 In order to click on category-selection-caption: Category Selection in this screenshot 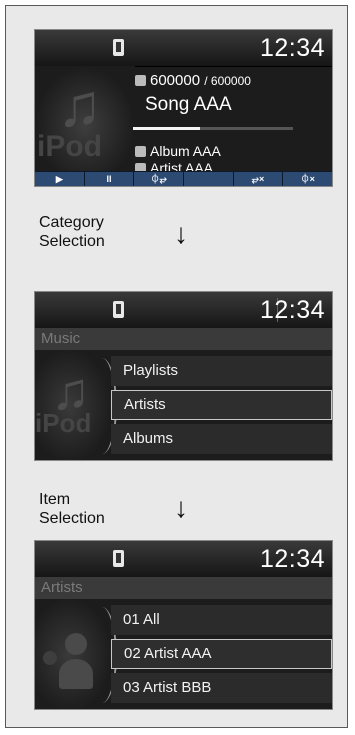, I will do `click(72, 232)`.